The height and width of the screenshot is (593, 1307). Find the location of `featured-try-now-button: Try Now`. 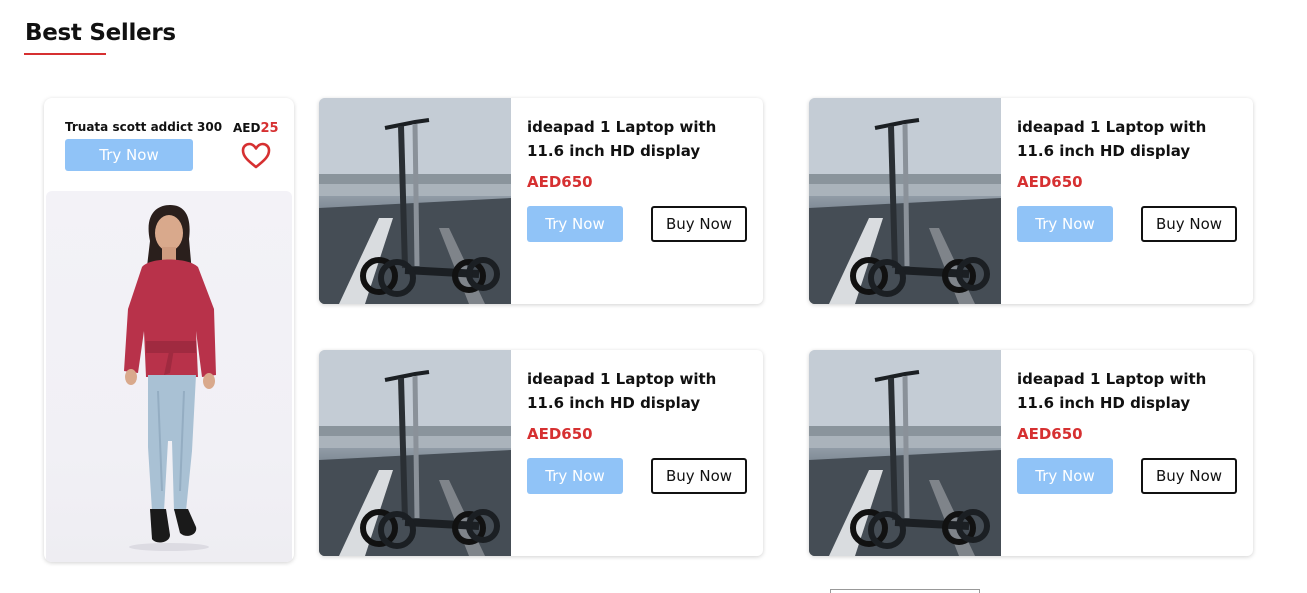

featured-try-now-button: Try Now is located at coordinates (129, 155).